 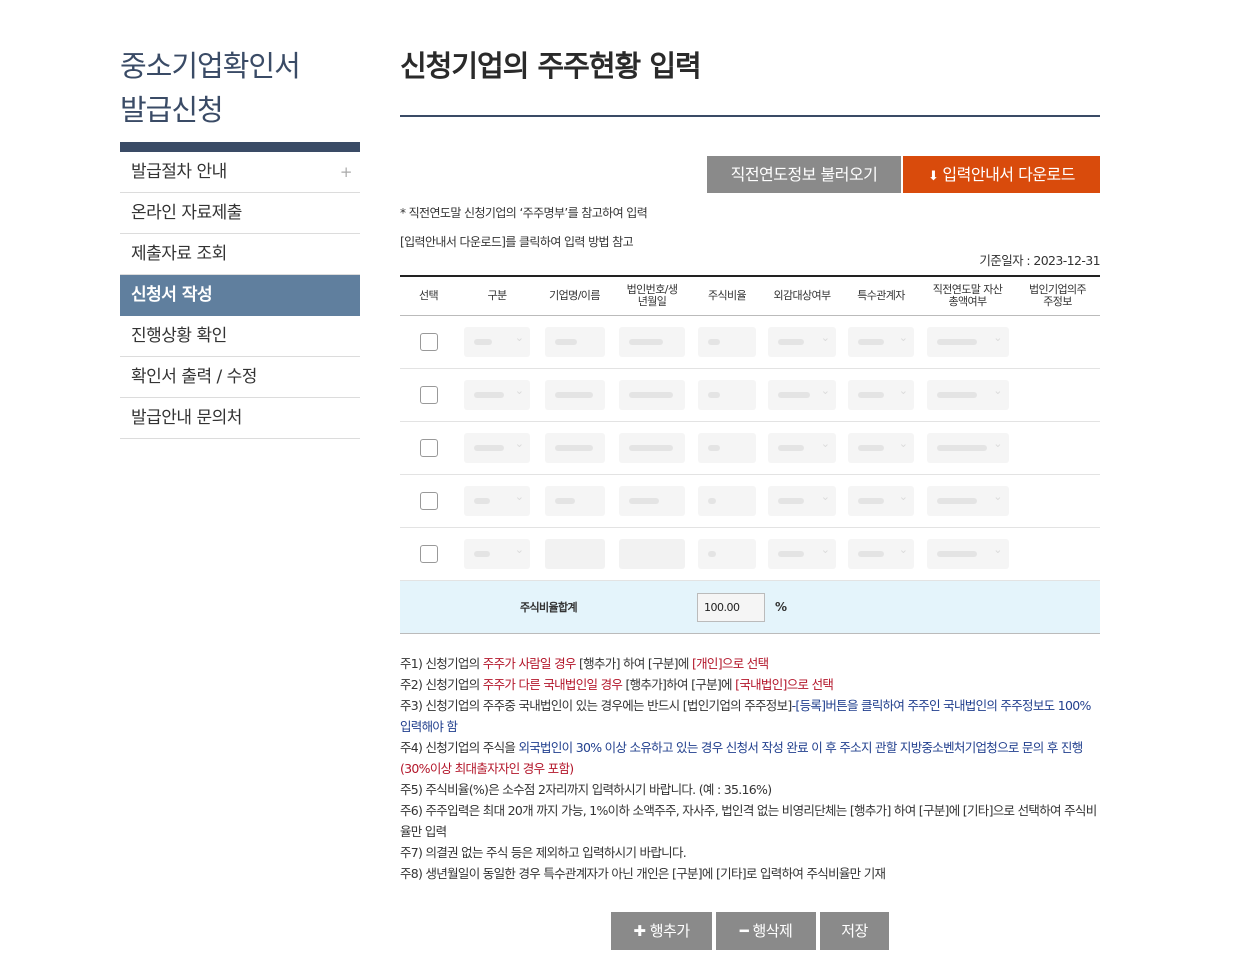 I want to click on sidebar-item-submission-lookup: 제출자료 조회, so click(x=240, y=254).